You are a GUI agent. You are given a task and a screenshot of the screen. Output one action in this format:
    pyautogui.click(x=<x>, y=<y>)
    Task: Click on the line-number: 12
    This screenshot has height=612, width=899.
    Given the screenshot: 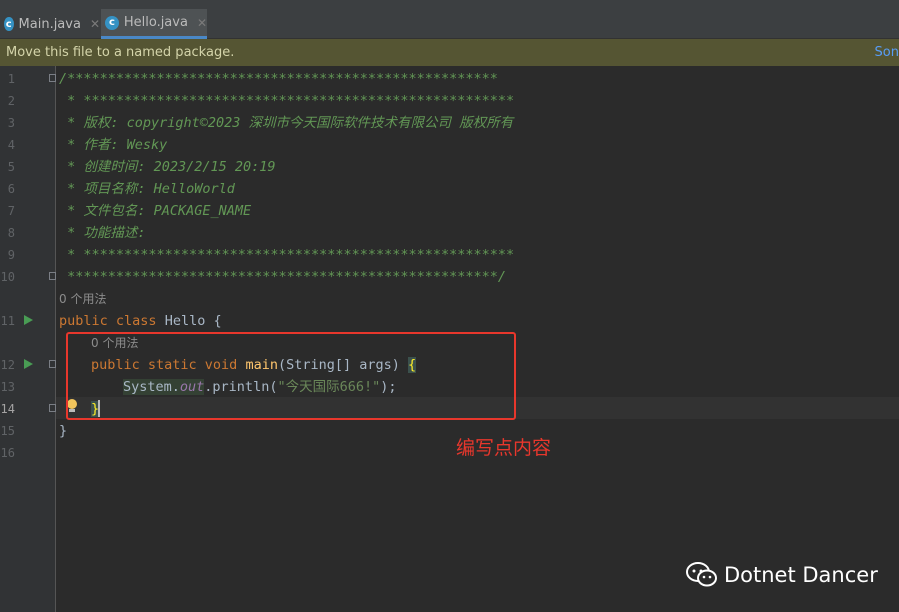 What is the action you would take?
    pyautogui.click(x=7, y=365)
    